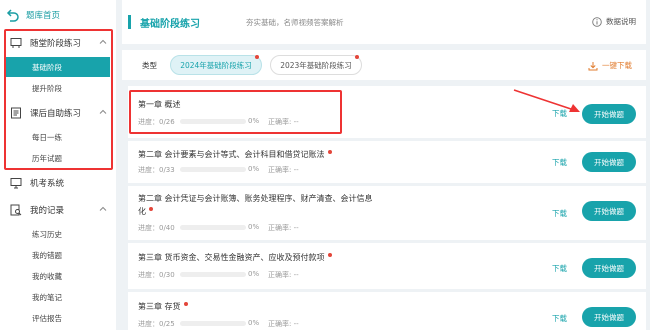 The width and height of the screenshot is (650, 330). I want to click on chevron-up-icon, so click(103, 209).